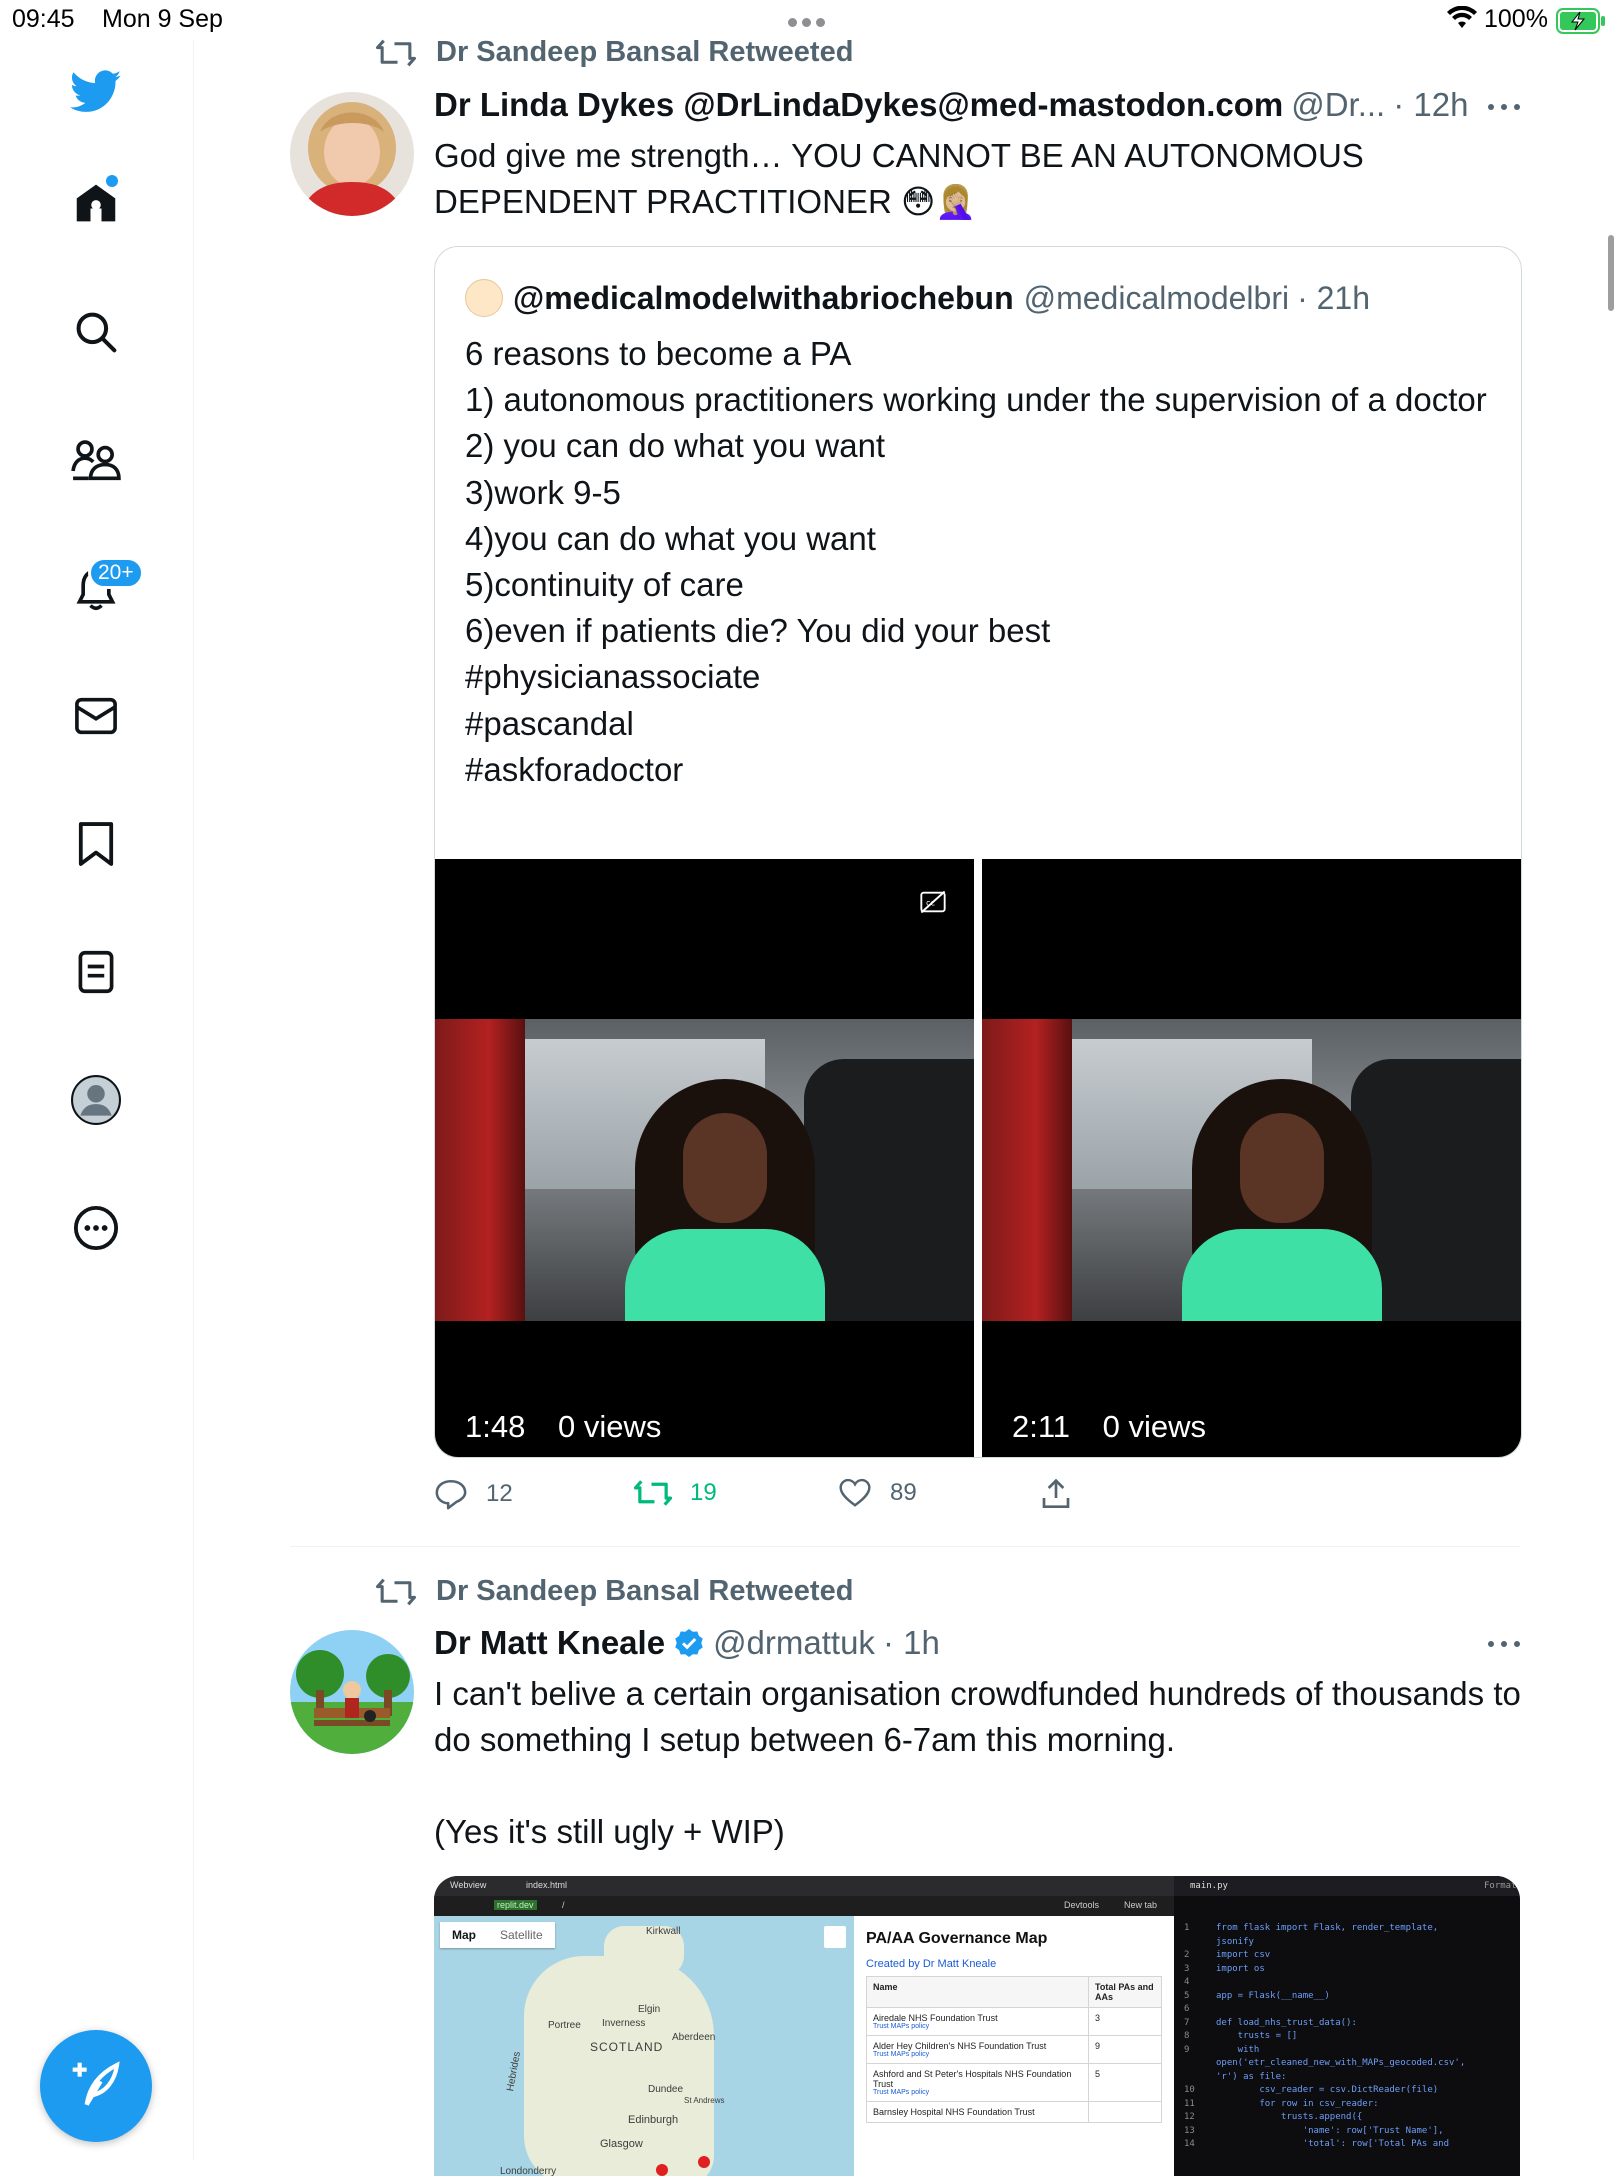  I want to click on nav-communities, so click(96, 460).